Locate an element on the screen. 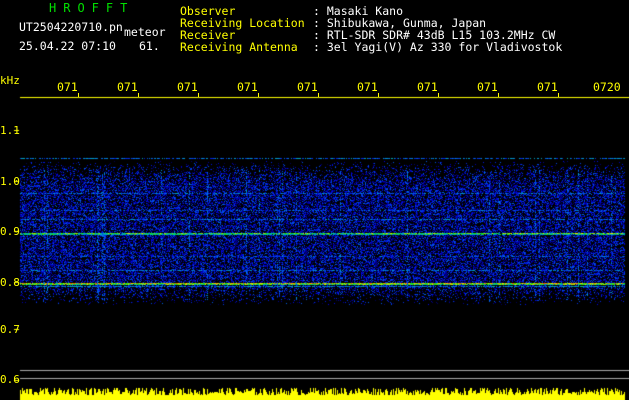 The width and height of the screenshot is (629, 400). y-tick-label: 1.0 is located at coordinates (10, 181).